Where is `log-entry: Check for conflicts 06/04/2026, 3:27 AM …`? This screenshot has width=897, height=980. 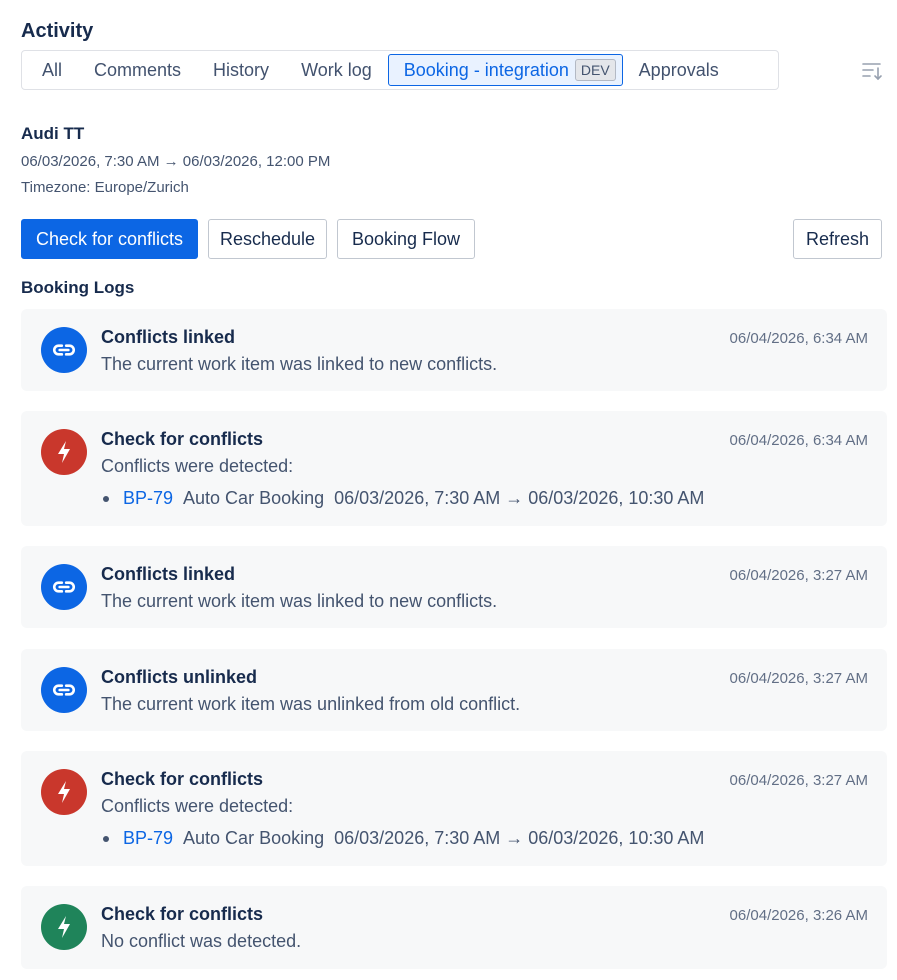 log-entry: Check for conflicts 06/04/2026, 3:27 AM … is located at coordinates (454, 808).